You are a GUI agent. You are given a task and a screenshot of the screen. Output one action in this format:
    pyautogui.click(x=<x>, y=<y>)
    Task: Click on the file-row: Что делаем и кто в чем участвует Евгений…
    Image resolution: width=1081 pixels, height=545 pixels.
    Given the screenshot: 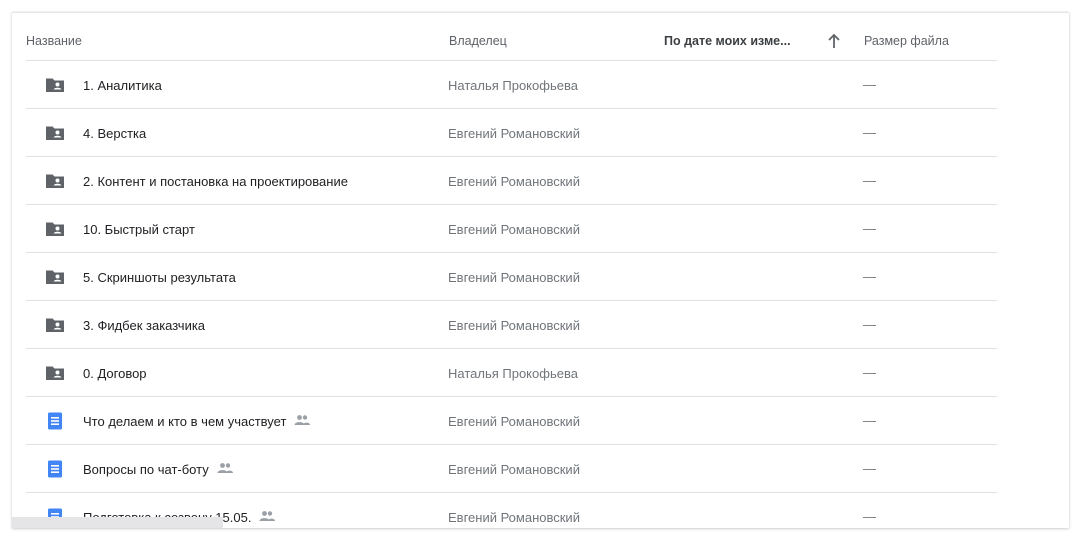 What is the action you would take?
    pyautogui.click(x=511, y=421)
    